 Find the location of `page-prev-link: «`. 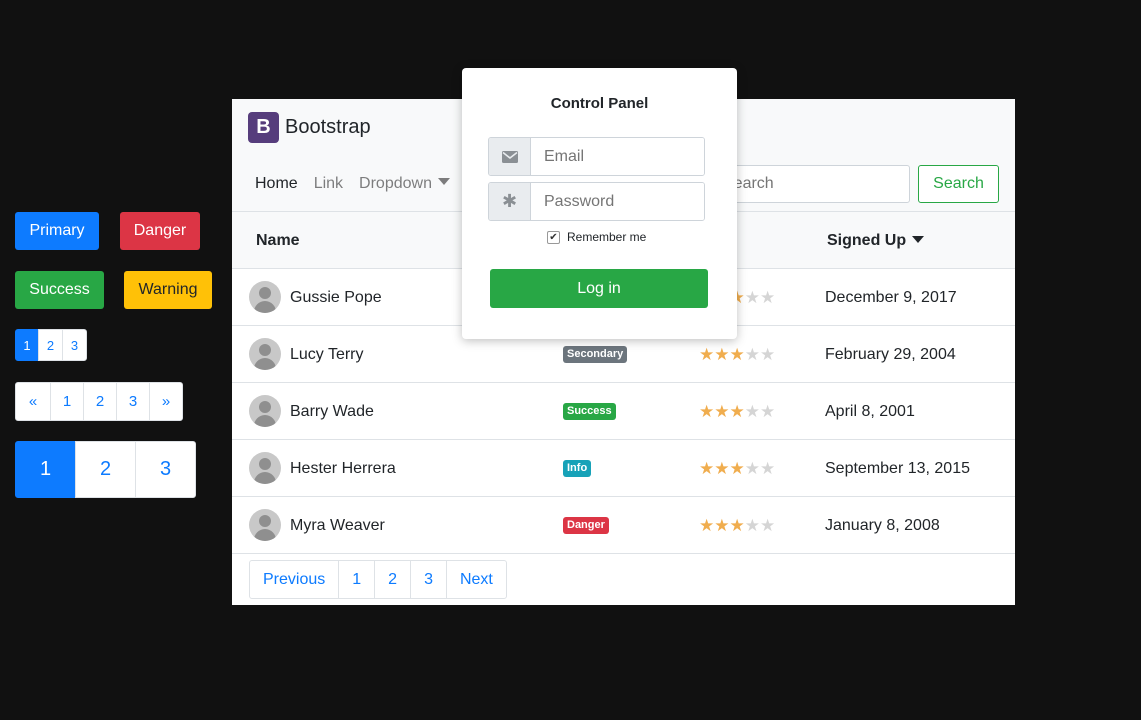

page-prev-link: « is located at coordinates (33, 401).